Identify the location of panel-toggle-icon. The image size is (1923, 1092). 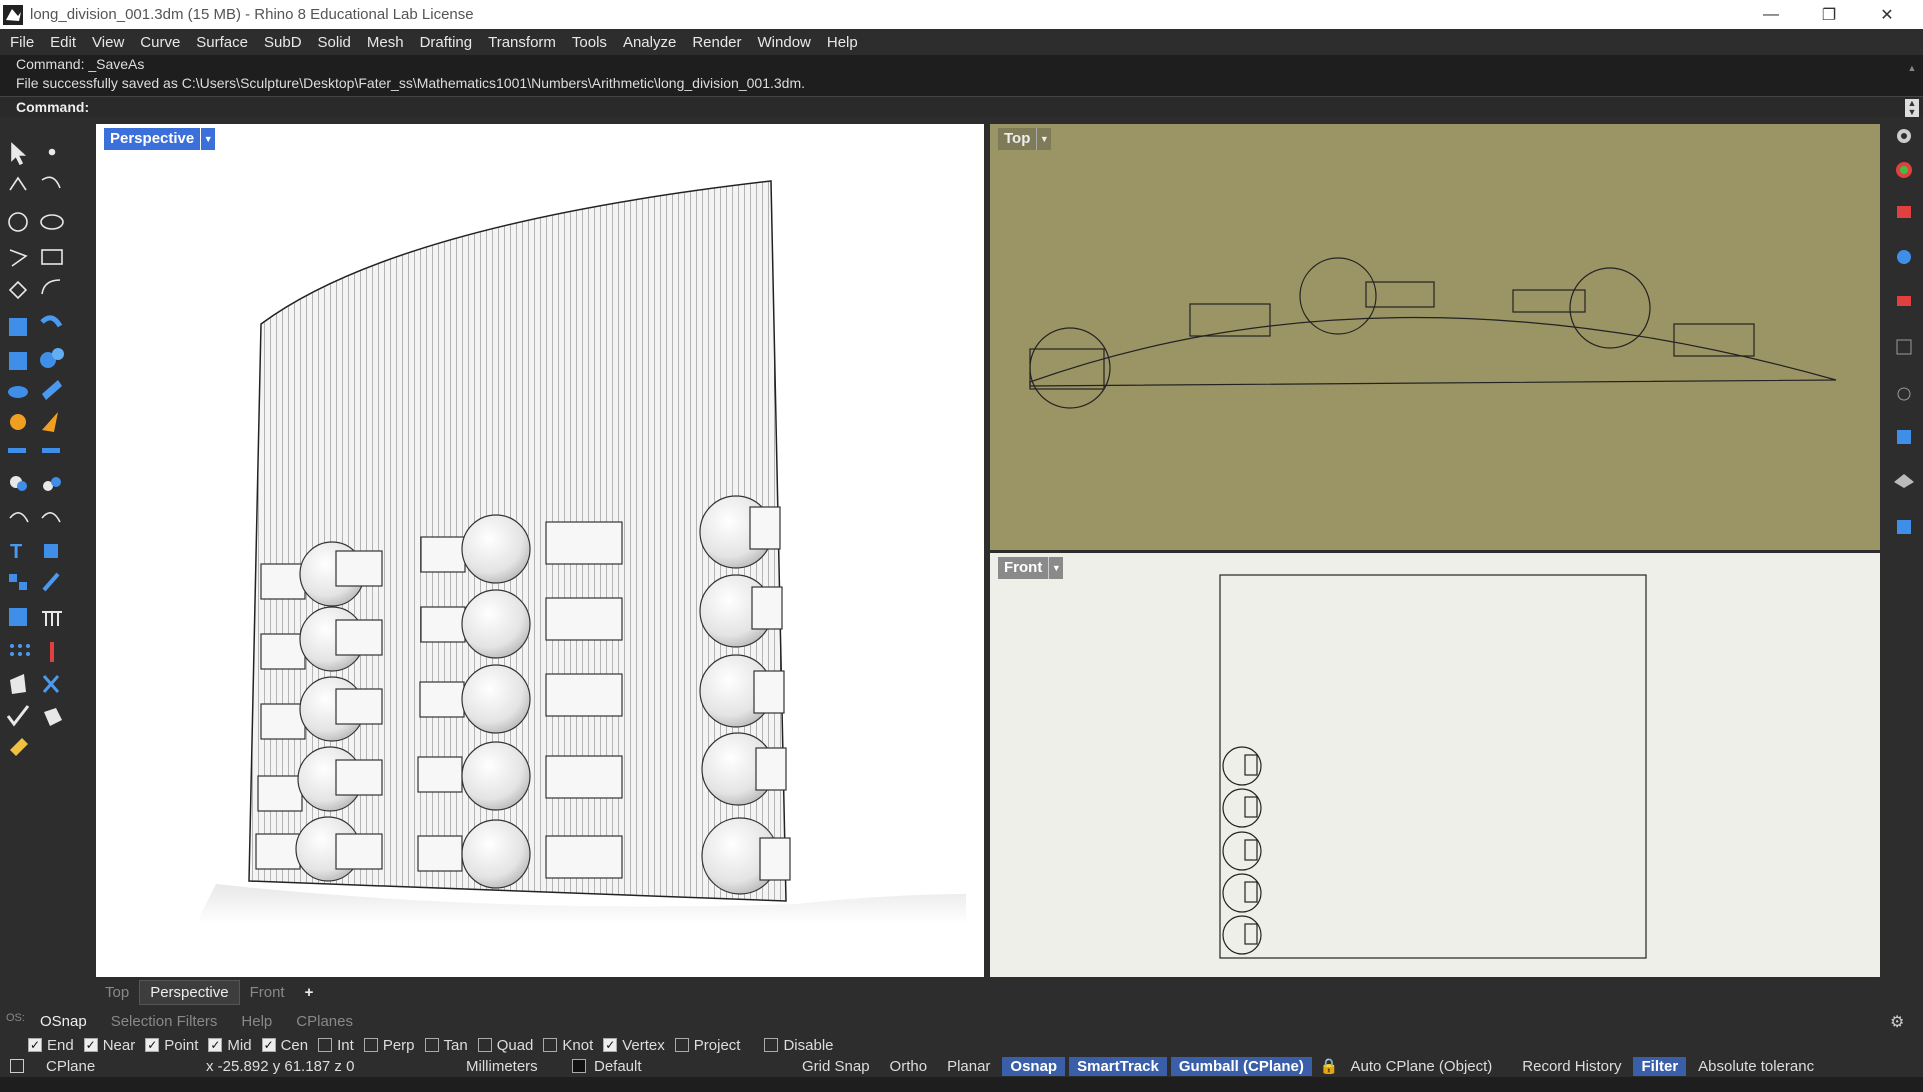
(17, 1066).